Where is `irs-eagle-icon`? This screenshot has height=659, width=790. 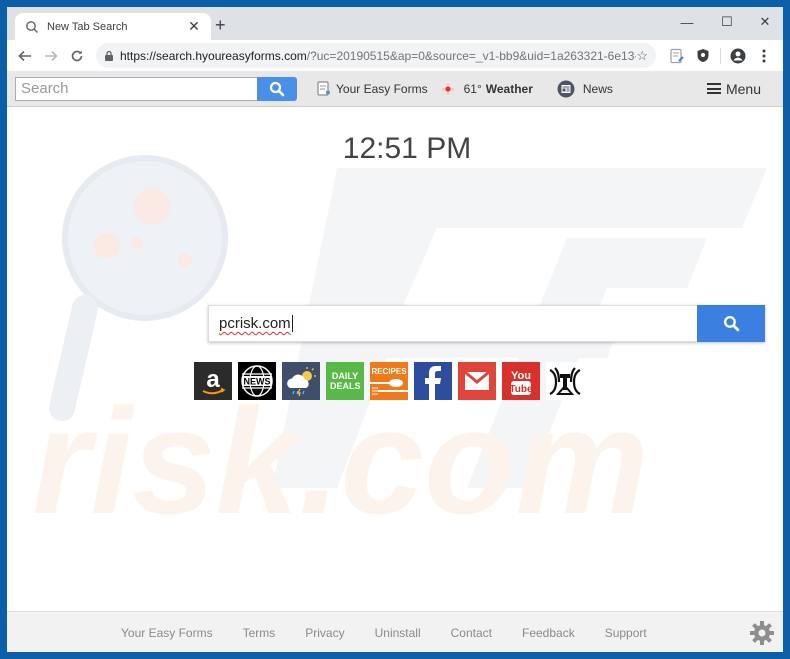
irs-eagle-icon is located at coordinates (565, 381).